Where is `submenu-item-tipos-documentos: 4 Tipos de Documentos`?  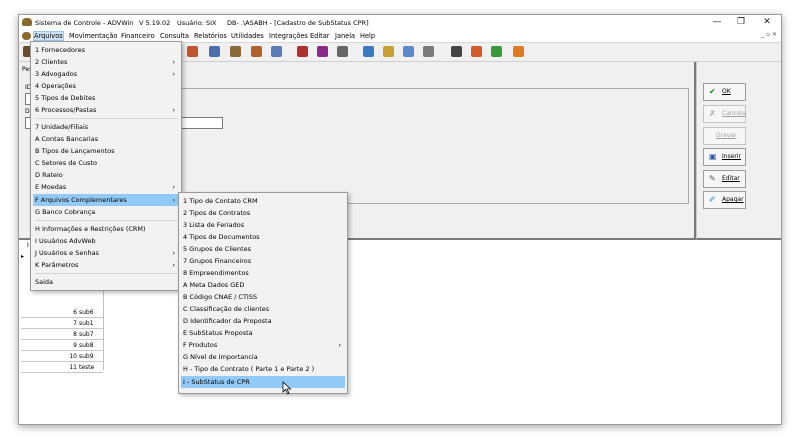 submenu-item-tipos-documentos: 4 Tipos de Documentos is located at coordinates (263, 237).